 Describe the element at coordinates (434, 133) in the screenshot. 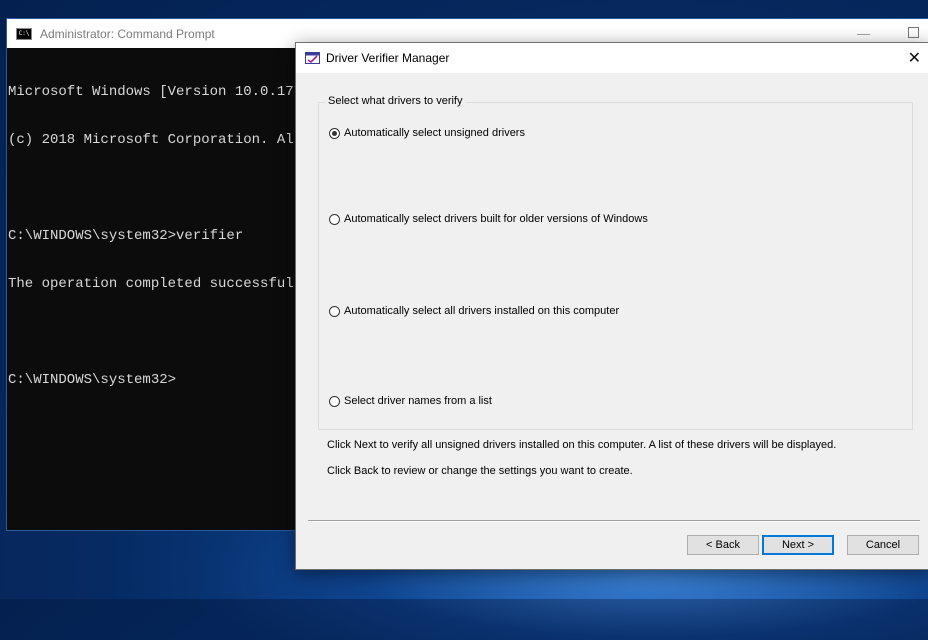

I see `radio-label: Automatically select unsigned drivers` at that location.